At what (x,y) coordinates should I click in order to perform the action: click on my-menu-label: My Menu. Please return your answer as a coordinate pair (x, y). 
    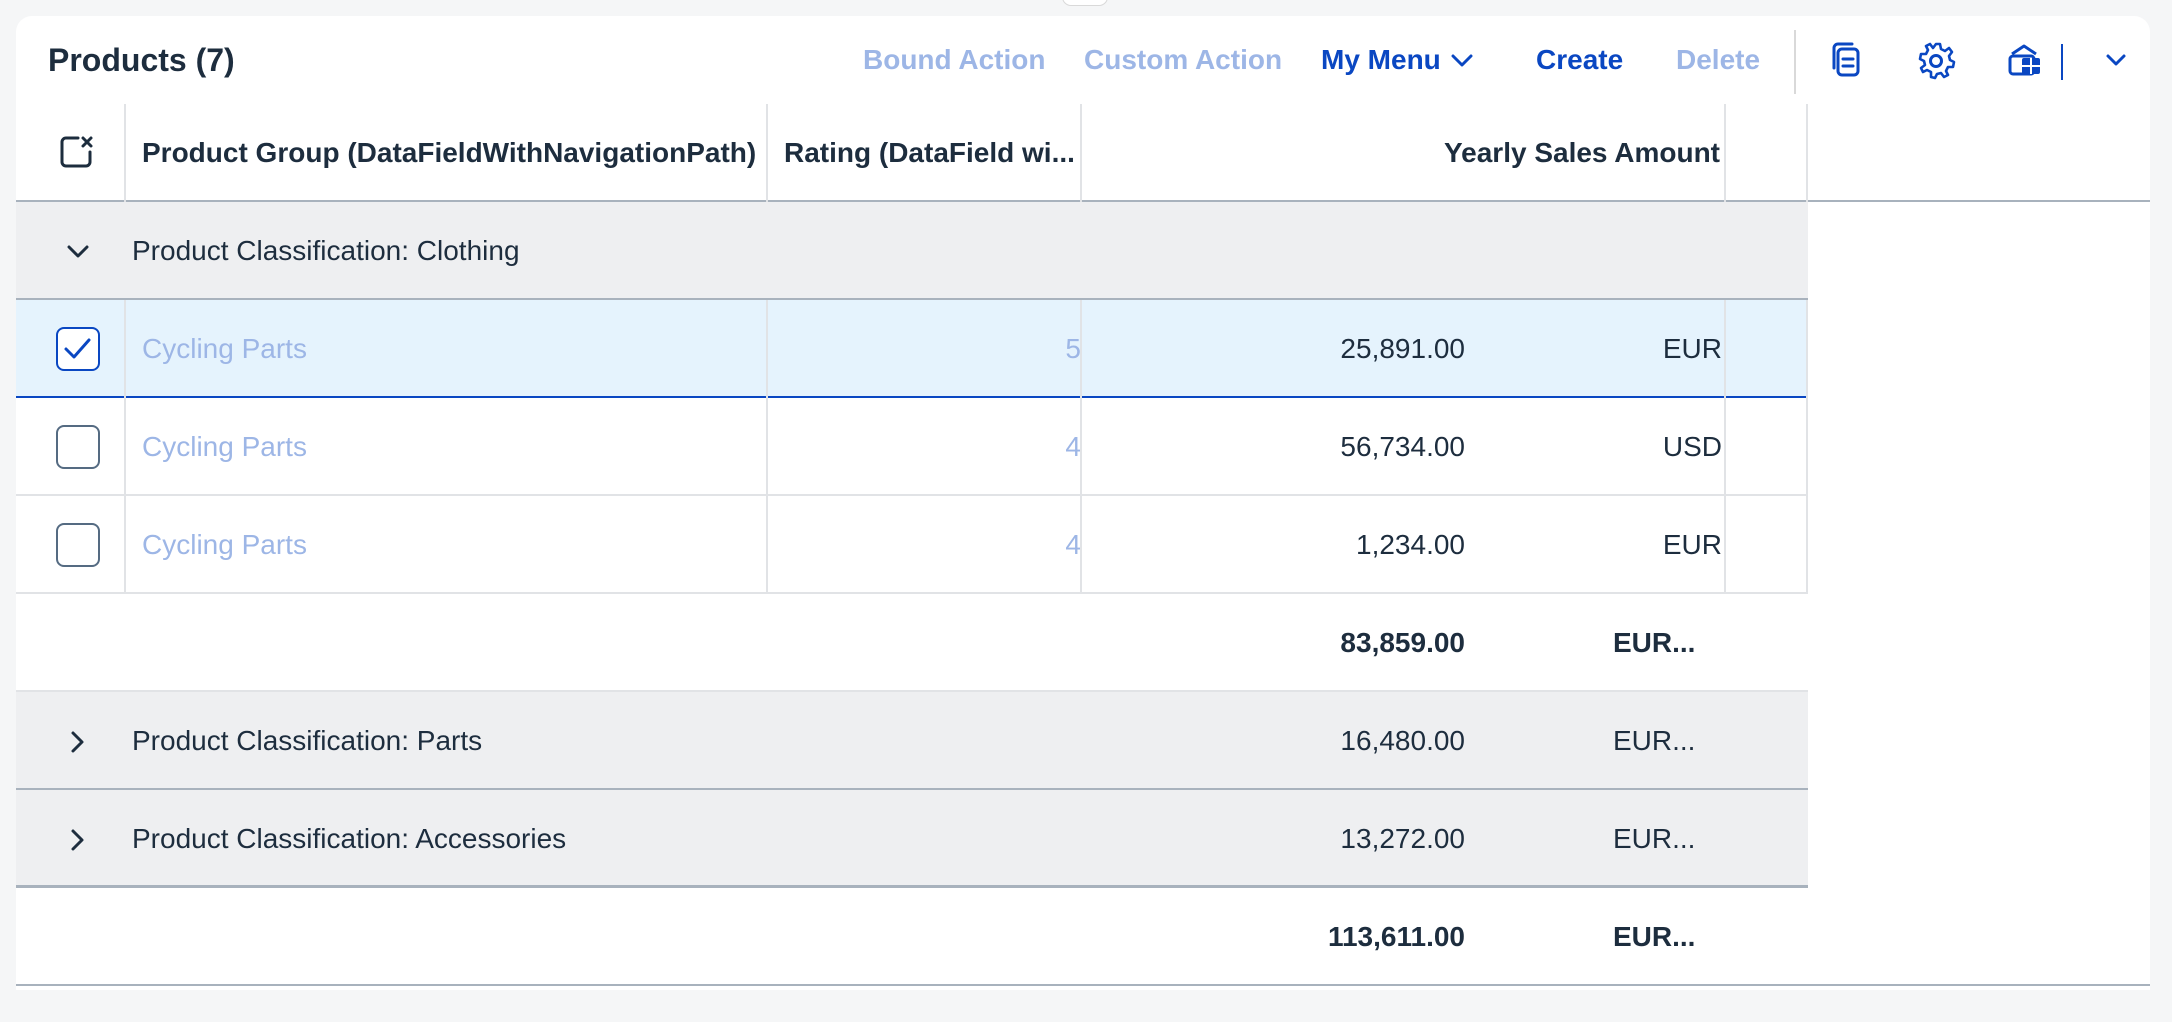
    Looking at the image, I should click on (1381, 59).